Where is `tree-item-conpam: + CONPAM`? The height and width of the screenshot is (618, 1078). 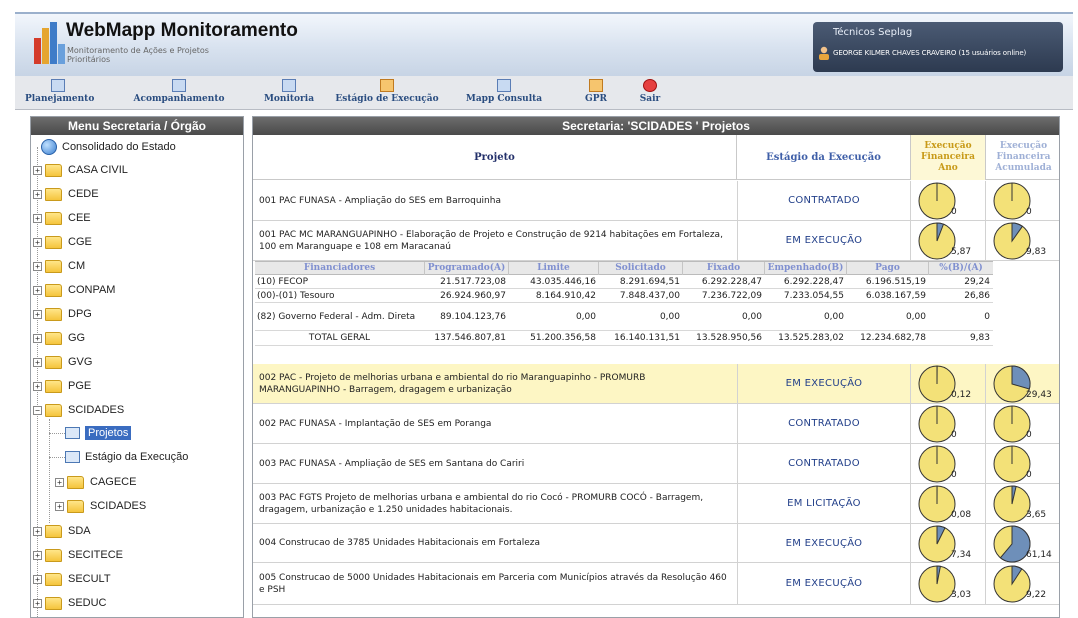
tree-item-conpam: + CONPAM is located at coordinates (74, 290).